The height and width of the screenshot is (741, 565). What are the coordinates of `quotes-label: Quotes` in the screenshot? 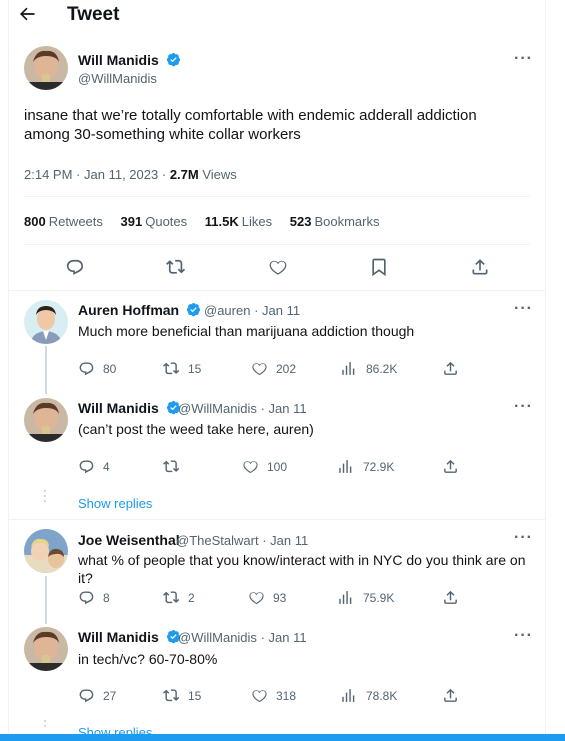 It's located at (166, 221).